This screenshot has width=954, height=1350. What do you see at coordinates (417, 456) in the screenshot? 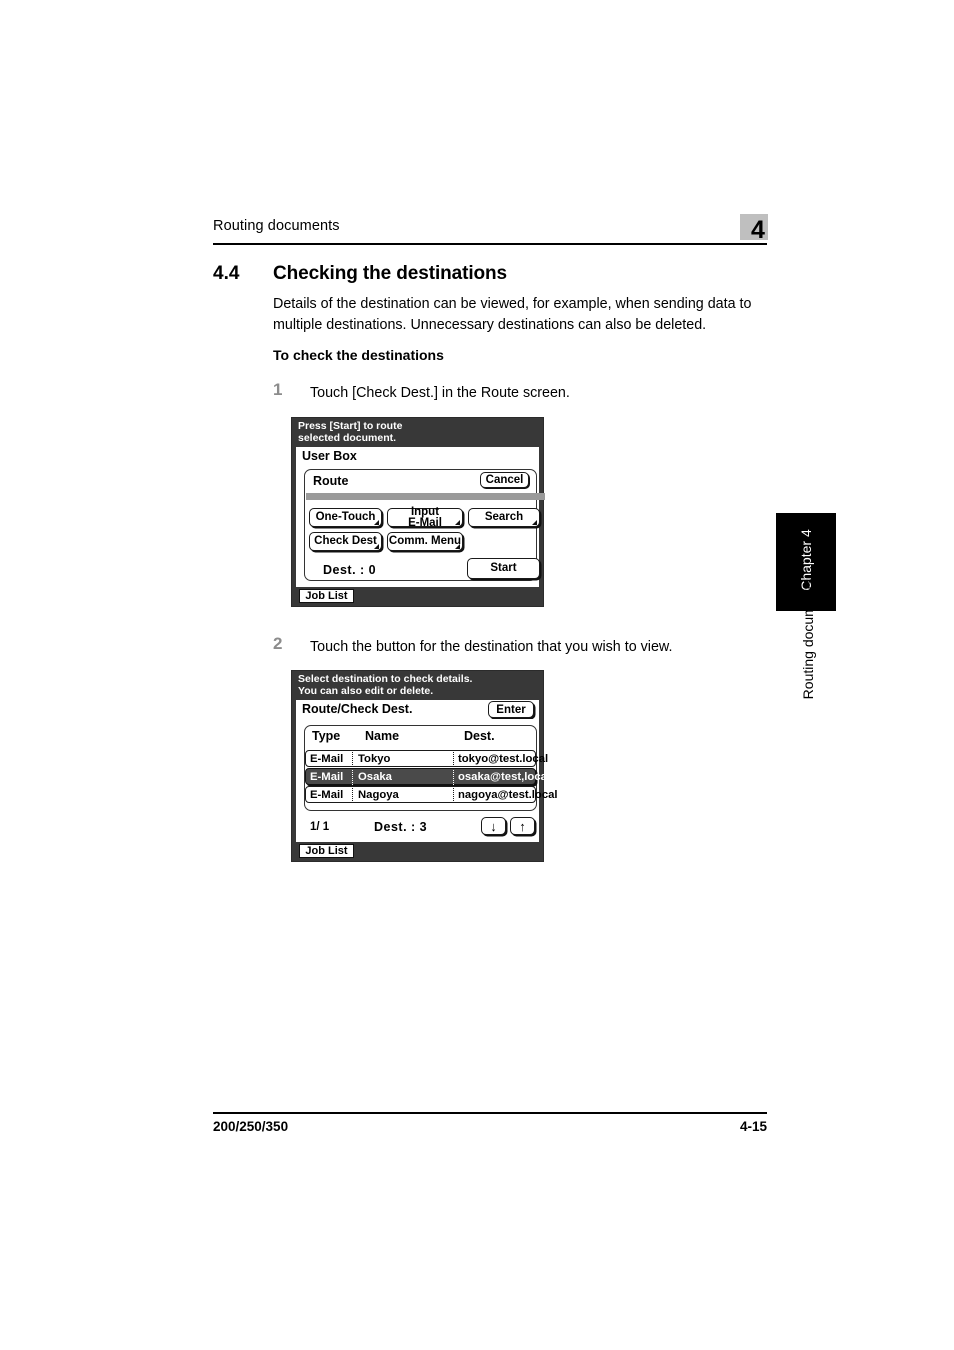
I see `lcd1-title-bar: User Box` at bounding box center [417, 456].